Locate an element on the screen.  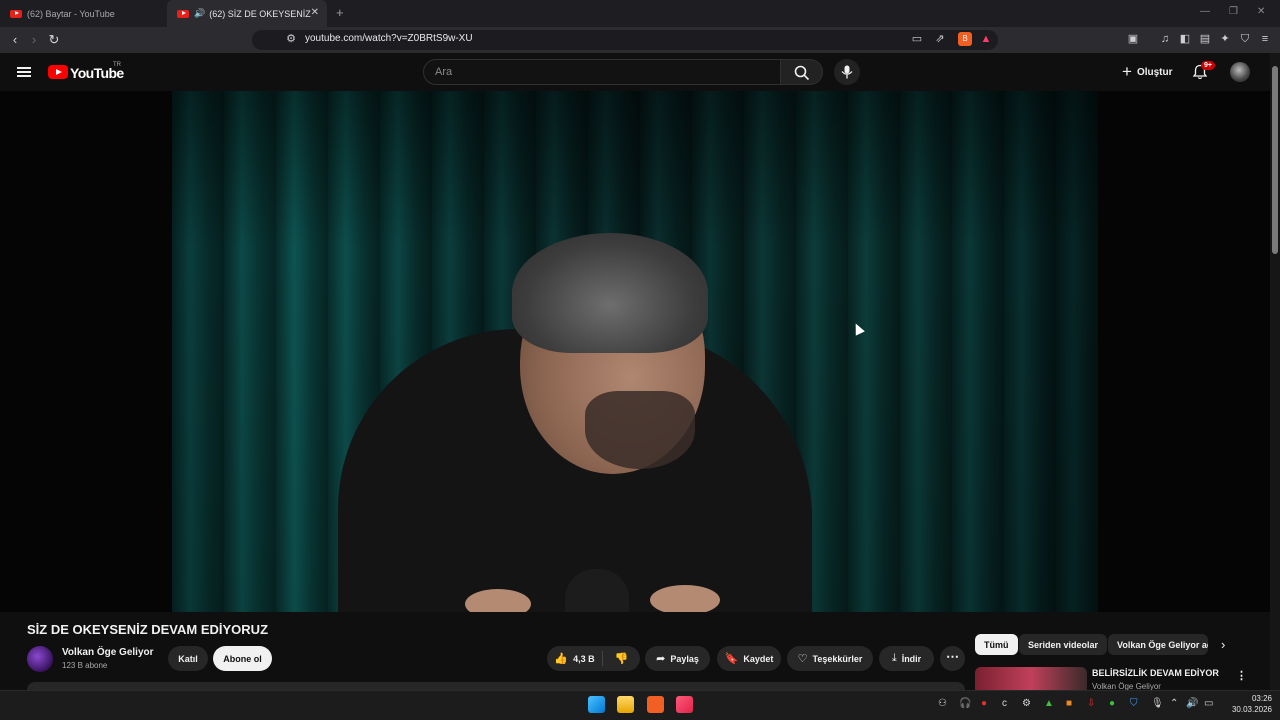
reload-icon: ↻ is located at coordinates (54, 40).